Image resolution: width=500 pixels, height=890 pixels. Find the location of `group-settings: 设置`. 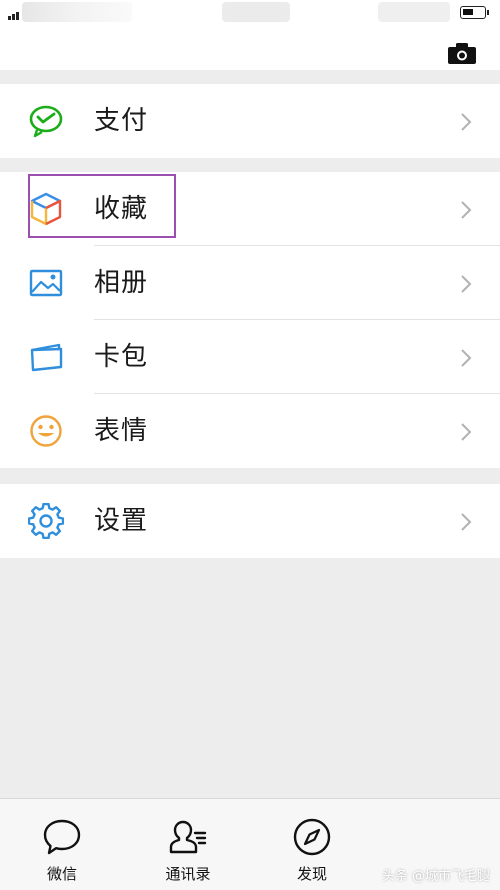

group-settings: 设置 is located at coordinates (250, 521).